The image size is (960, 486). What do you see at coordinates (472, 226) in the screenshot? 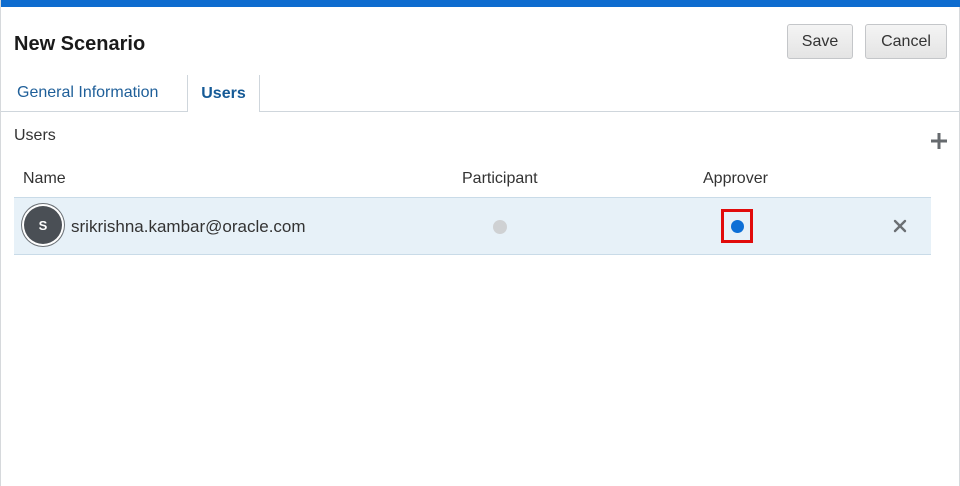
I see `table-row: S srikrishna.kambar@oracle.com` at bounding box center [472, 226].